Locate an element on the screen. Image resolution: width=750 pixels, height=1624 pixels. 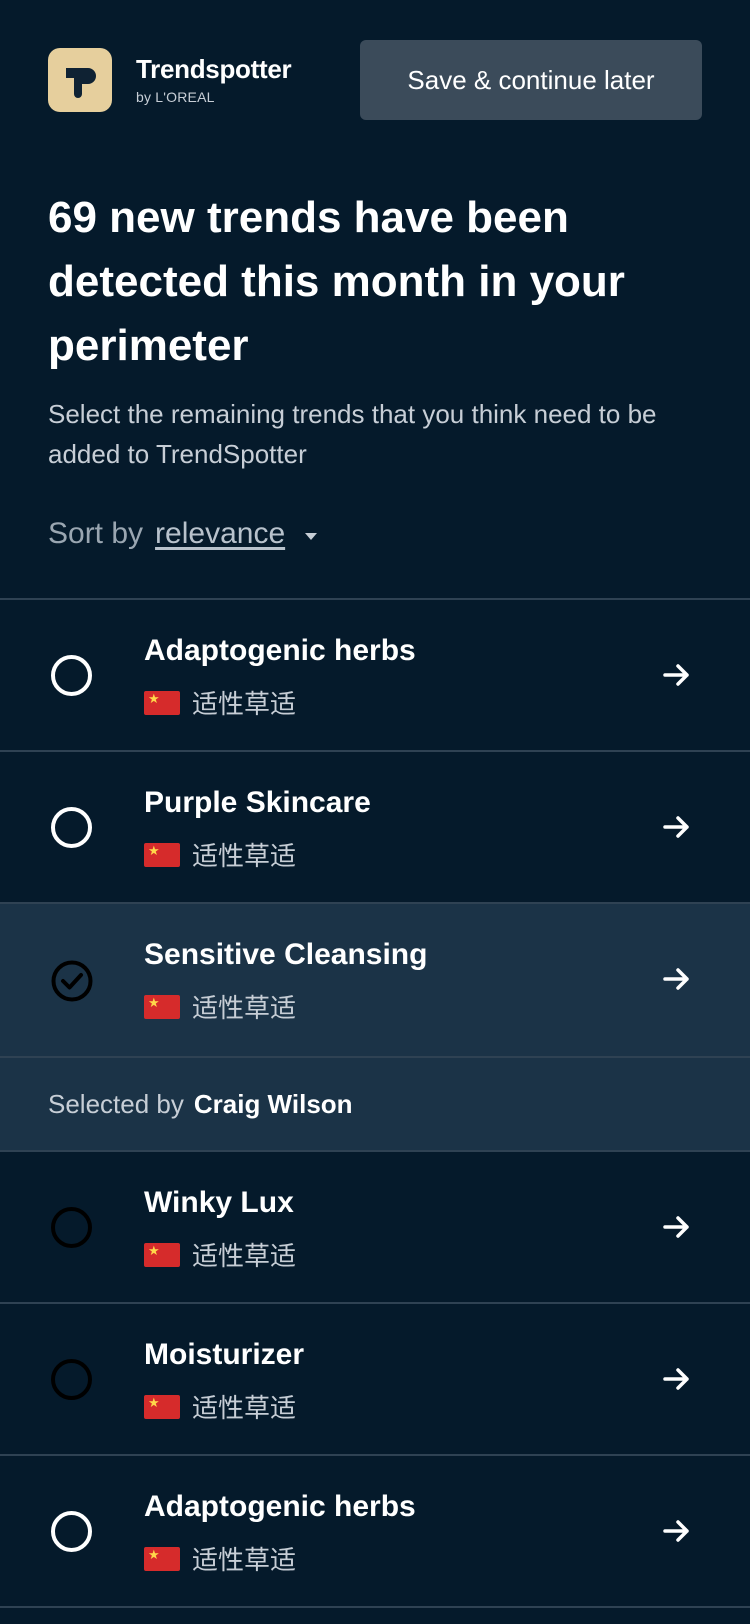
trend-title: Sensitive Cleansing is located at coordinates (286, 954).